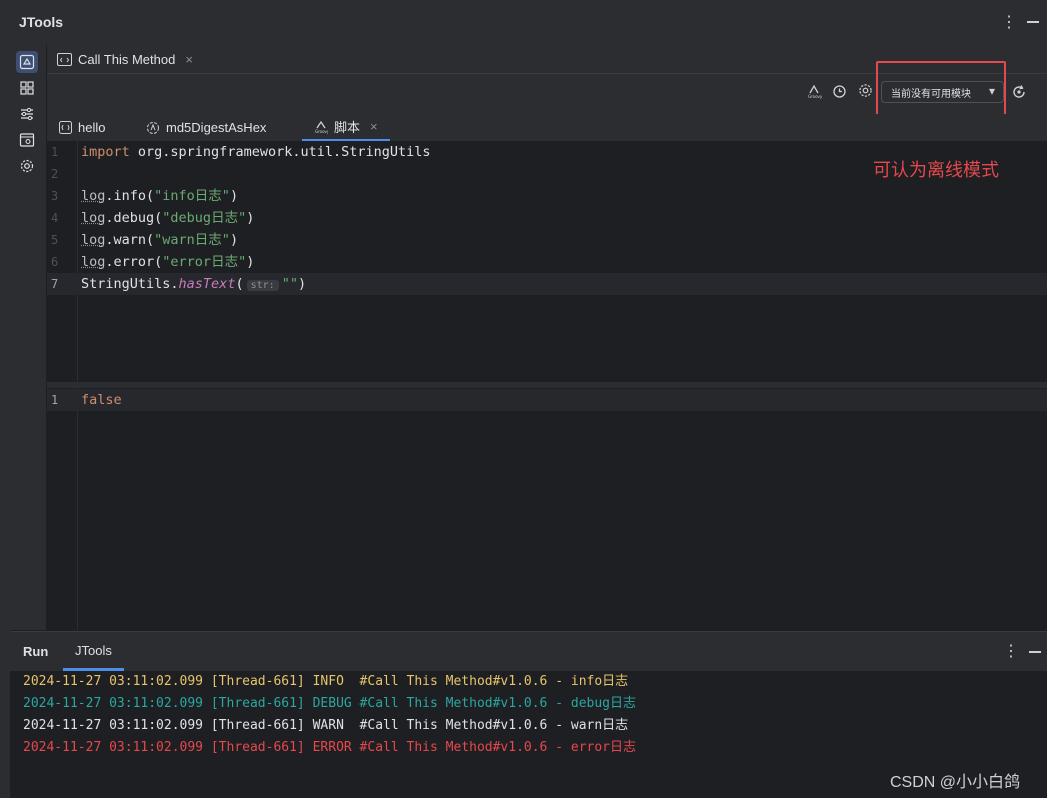 Image resolution: width=1047 pixels, height=798 pixels. I want to click on grid-icon, so click(27, 88).